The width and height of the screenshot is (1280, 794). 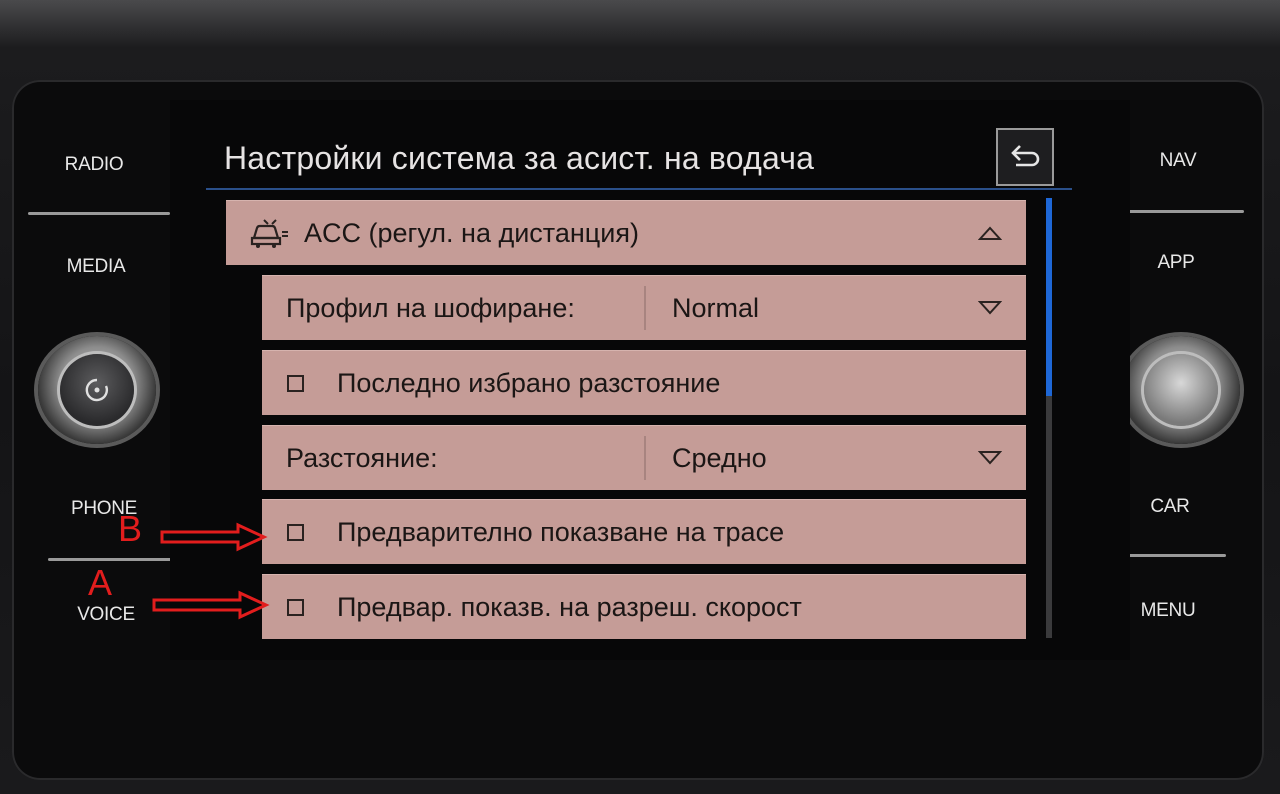 What do you see at coordinates (100, 582) in the screenshot?
I see `annotation-letter-a: A` at bounding box center [100, 582].